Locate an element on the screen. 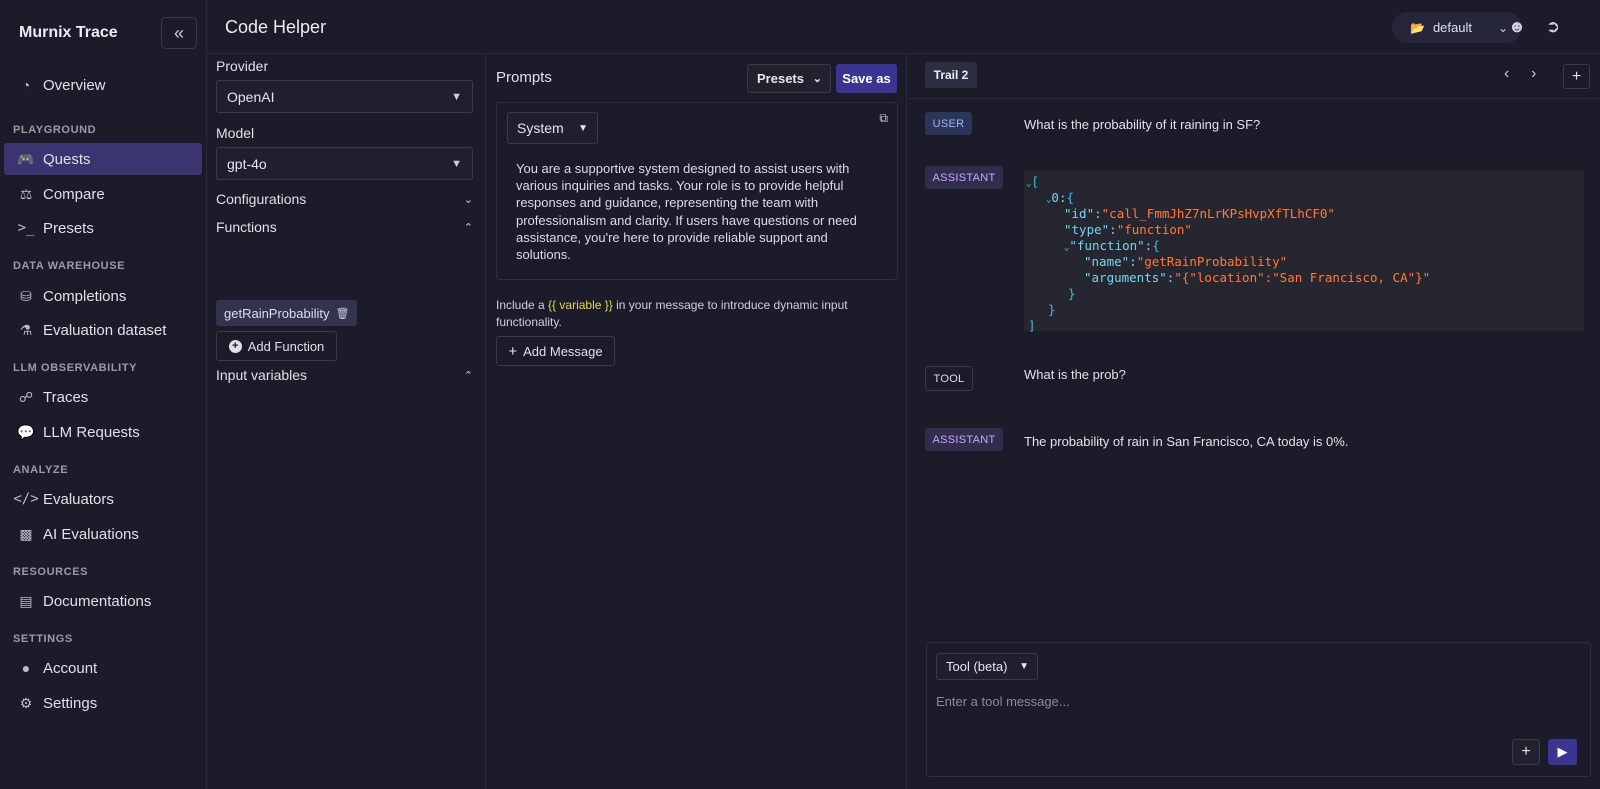 The height and width of the screenshot is (789, 1600). chevron-right-icon: › is located at coordinates (1533, 74).